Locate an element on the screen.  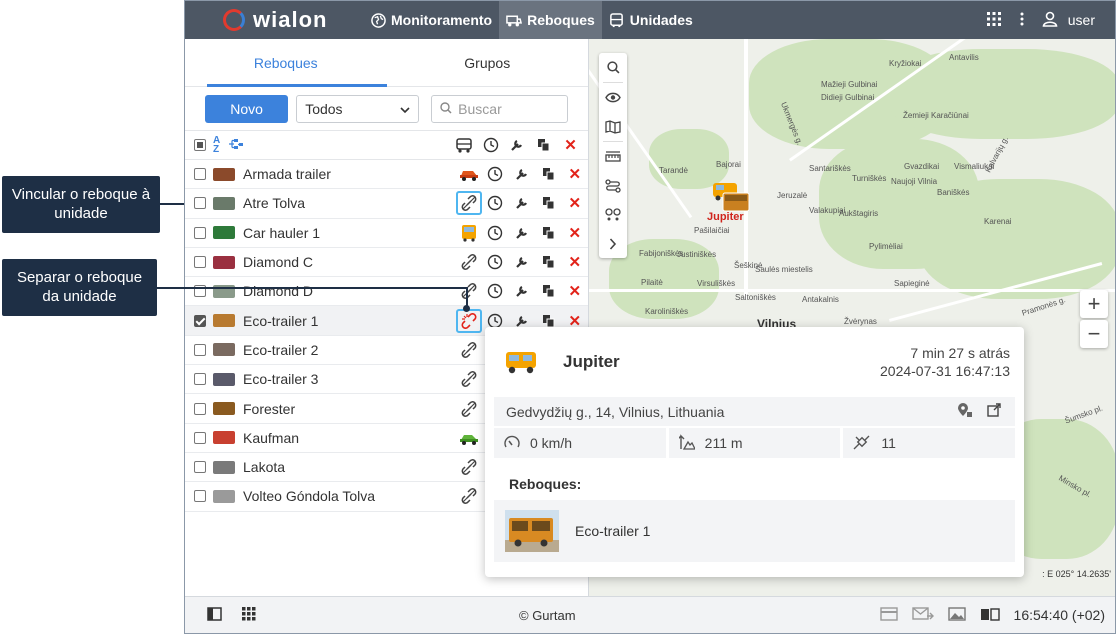
header-copy-icon is located at coordinates (544, 145).